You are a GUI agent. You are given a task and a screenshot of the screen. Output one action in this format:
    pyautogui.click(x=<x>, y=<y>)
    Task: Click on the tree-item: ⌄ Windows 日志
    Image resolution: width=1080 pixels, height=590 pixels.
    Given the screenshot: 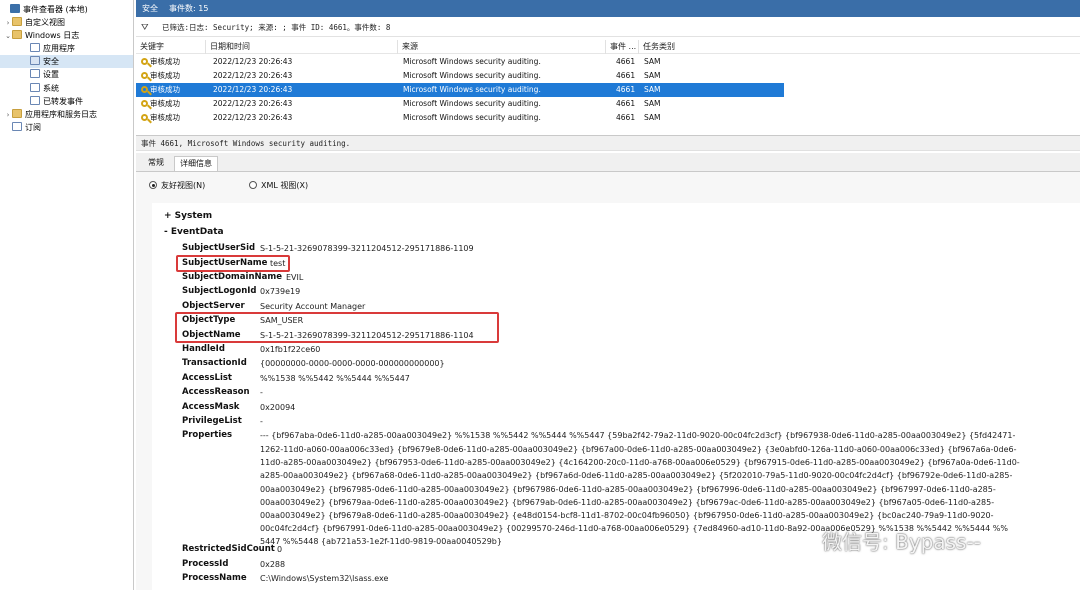 What is the action you would take?
    pyautogui.click(x=66, y=35)
    